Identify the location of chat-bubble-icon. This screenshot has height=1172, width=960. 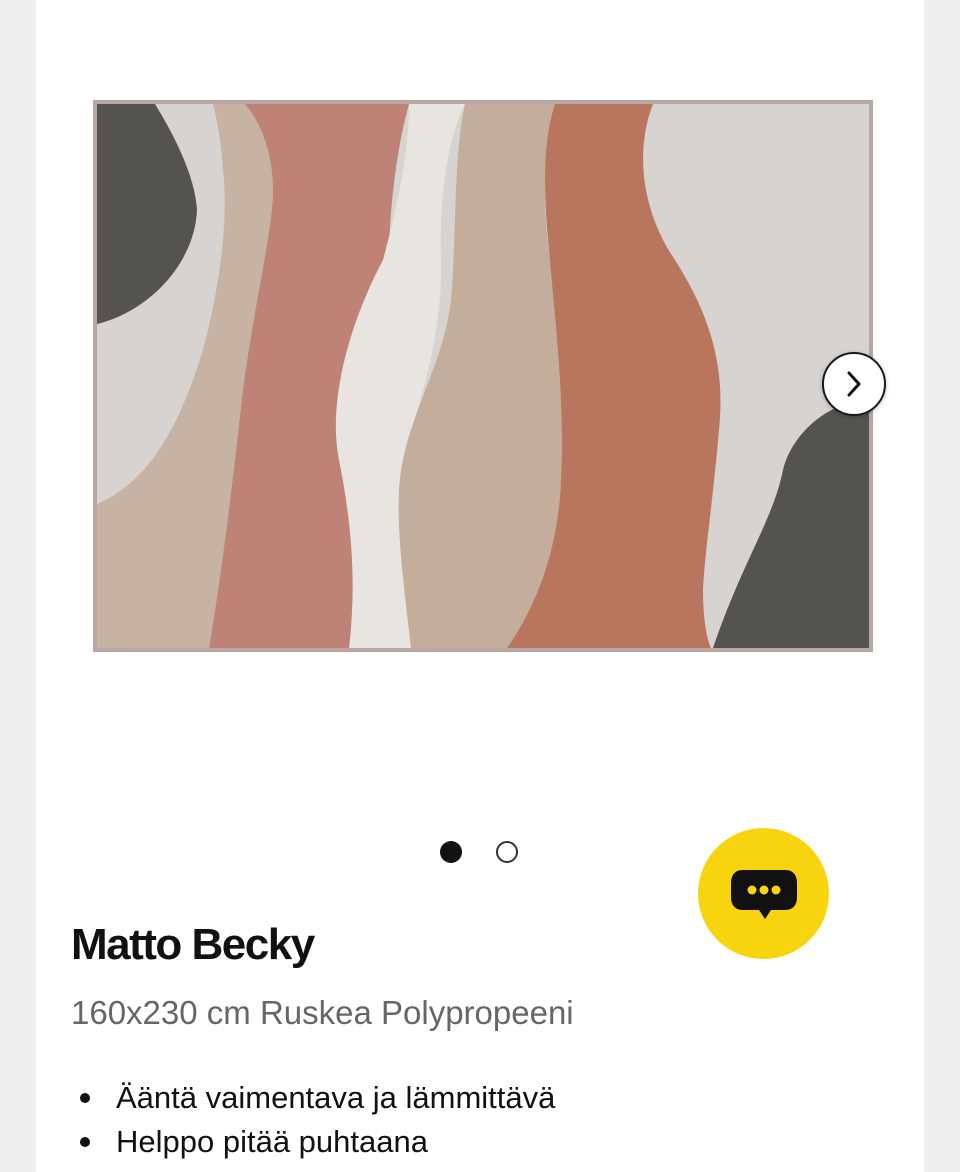
(763, 894).